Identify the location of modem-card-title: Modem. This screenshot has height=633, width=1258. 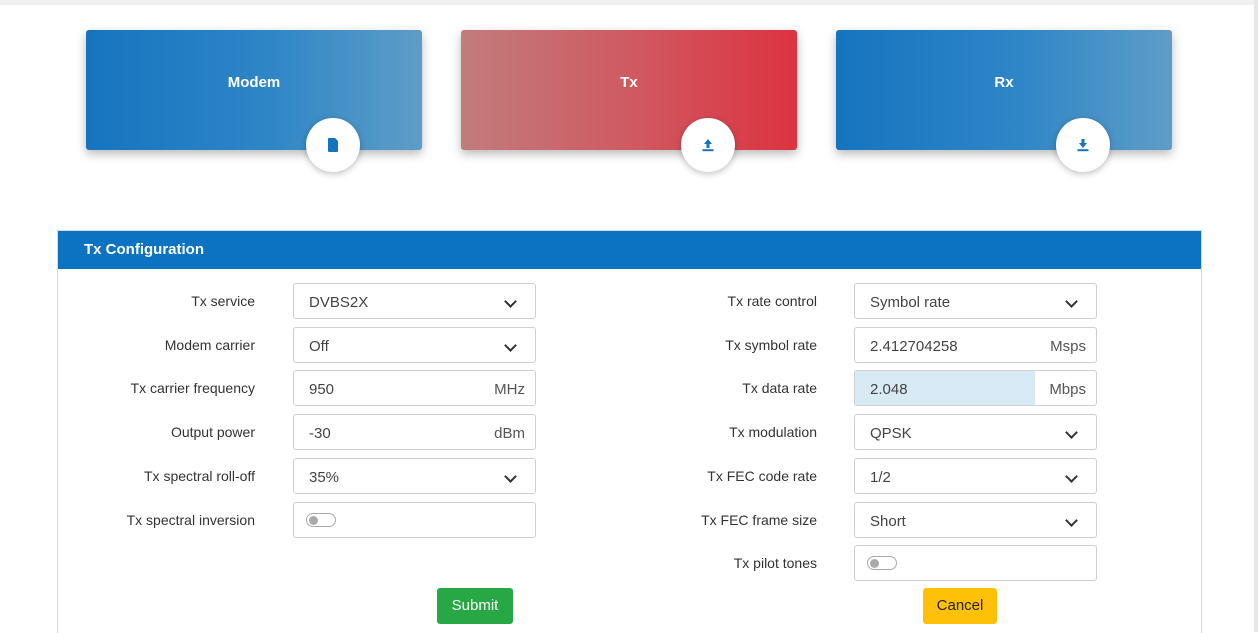
(254, 82).